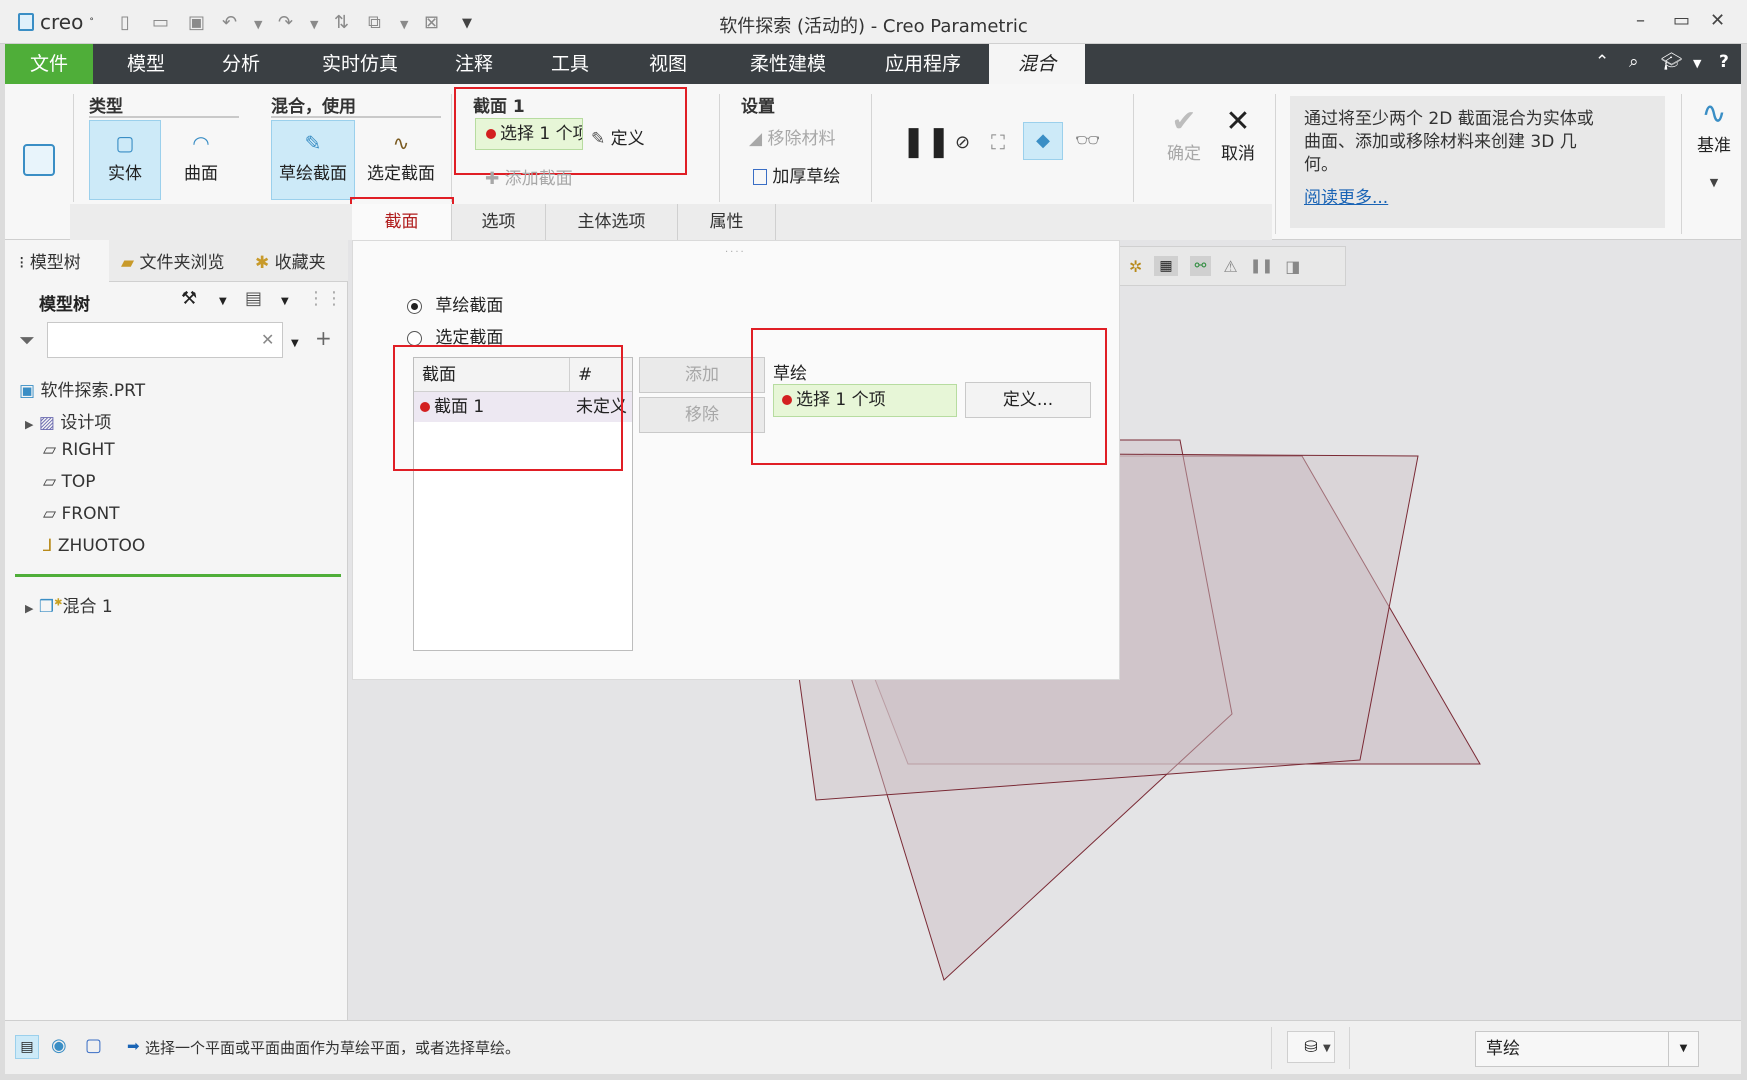  What do you see at coordinates (1200, 266) in the screenshot?
I see `connector-icon: ⚯` at bounding box center [1200, 266].